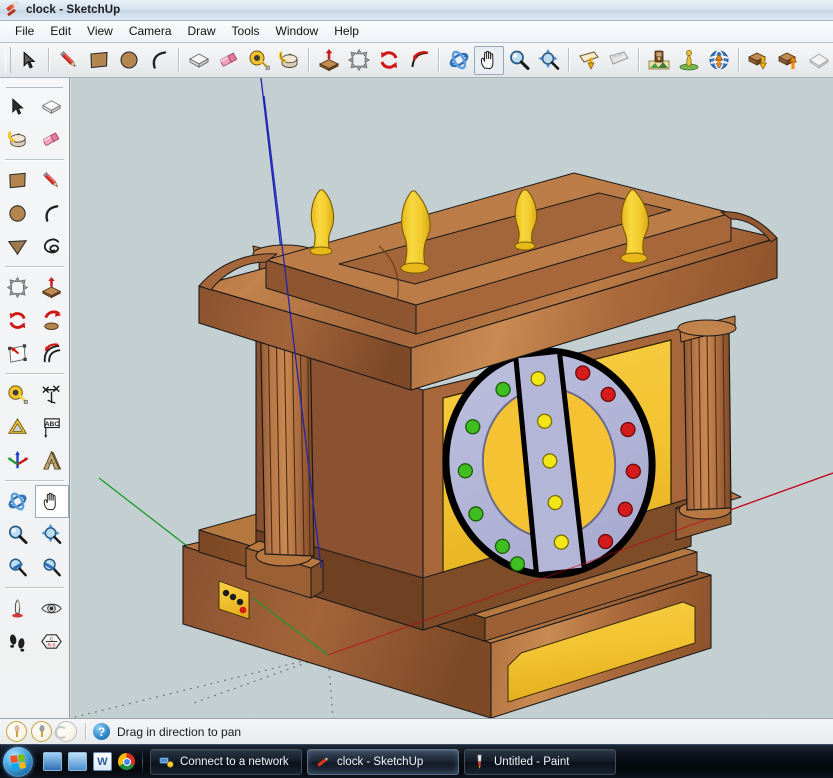 The image size is (833, 778). I want to click on rectangle-icon, so click(99, 60).